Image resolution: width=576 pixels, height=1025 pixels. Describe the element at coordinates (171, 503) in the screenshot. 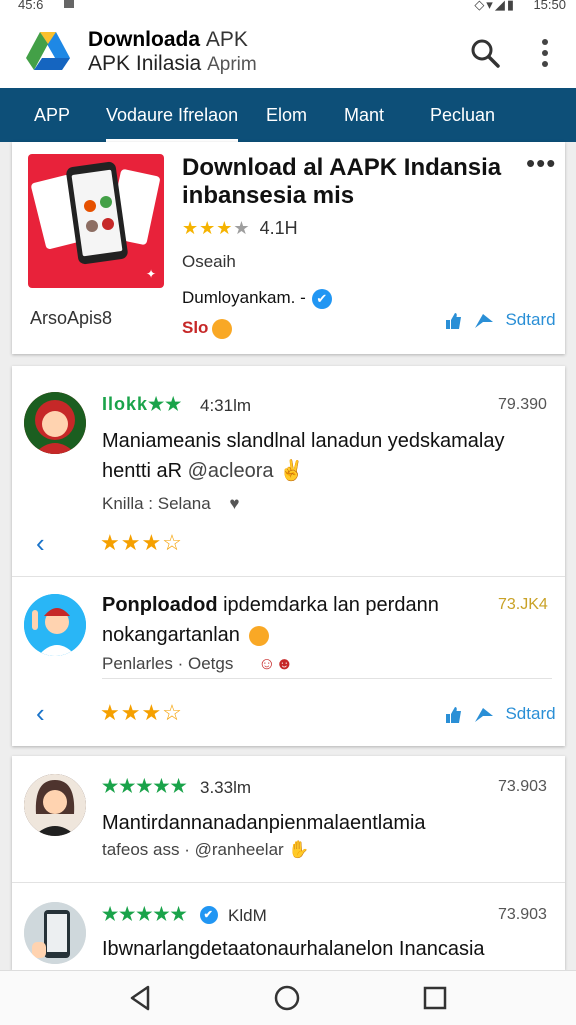

I see `review-meta: Knilla : Selana ♥` at that location.